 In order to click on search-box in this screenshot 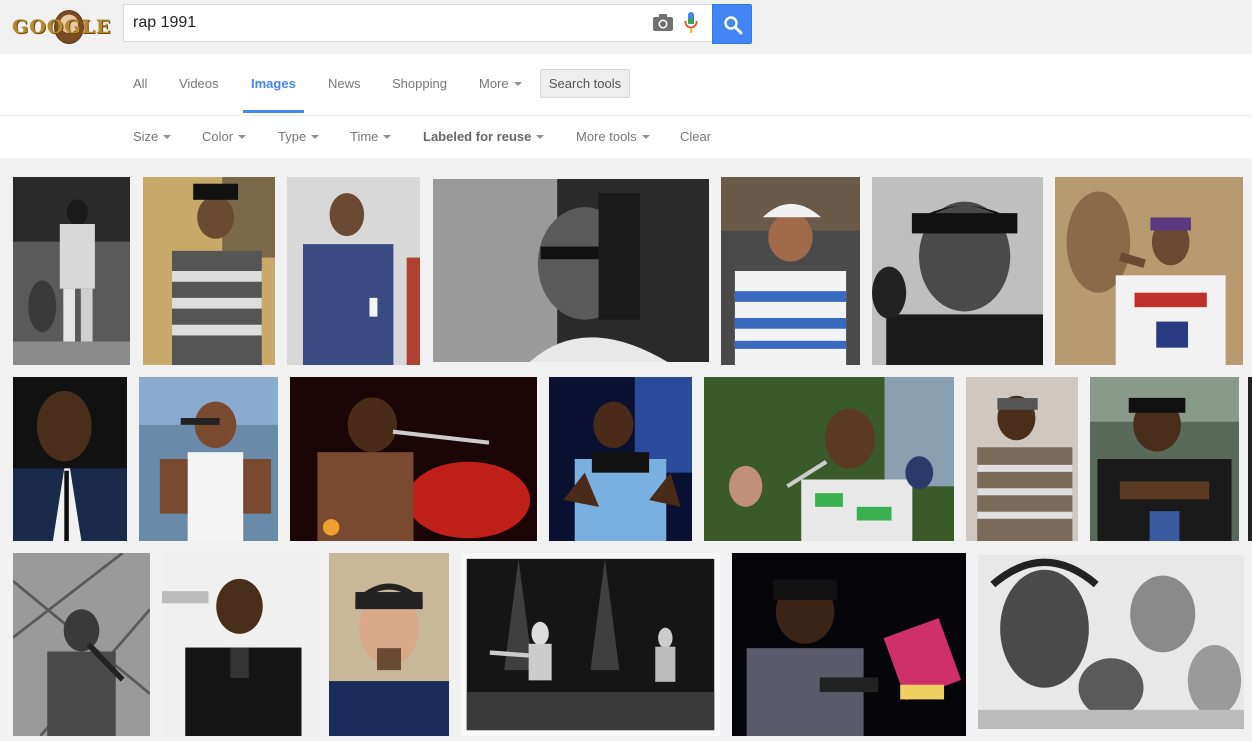, I will do `click(417, 23)`.